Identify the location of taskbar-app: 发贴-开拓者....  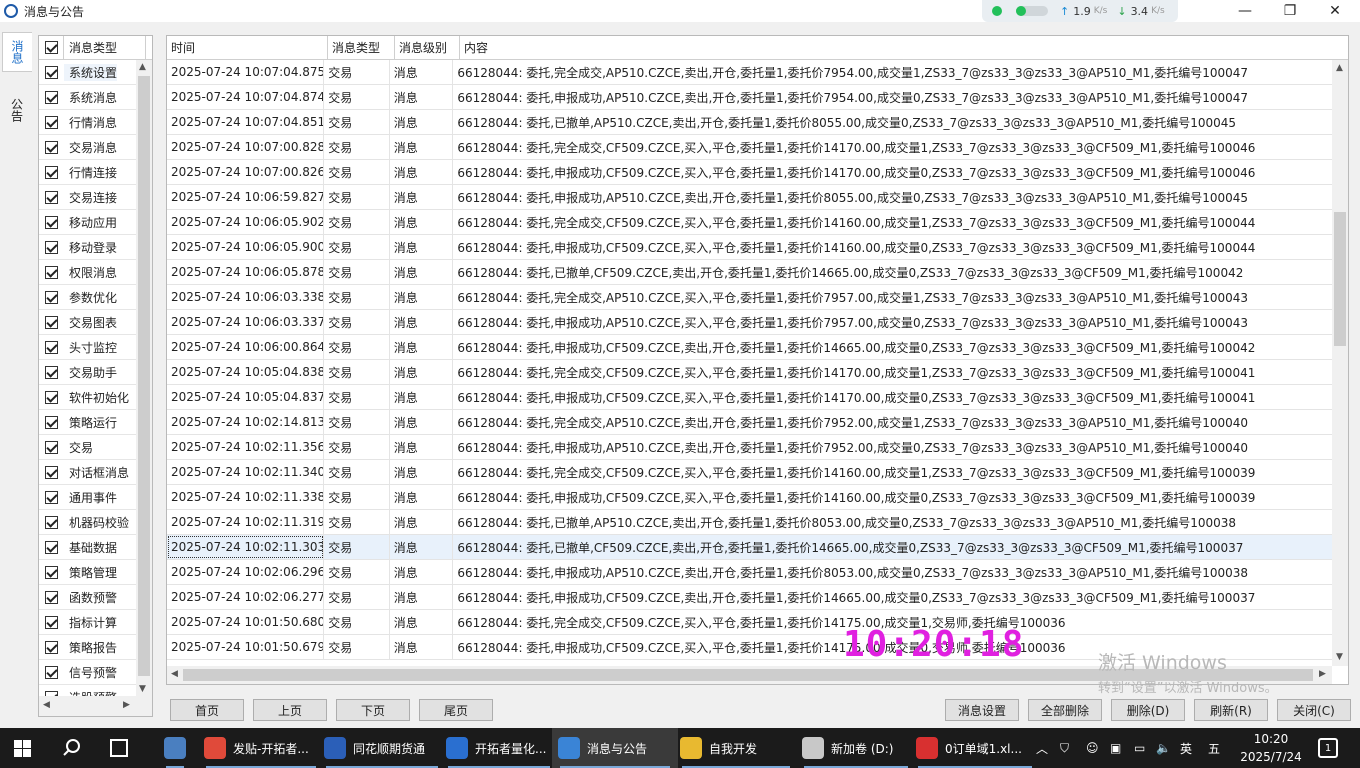
(261, 748).